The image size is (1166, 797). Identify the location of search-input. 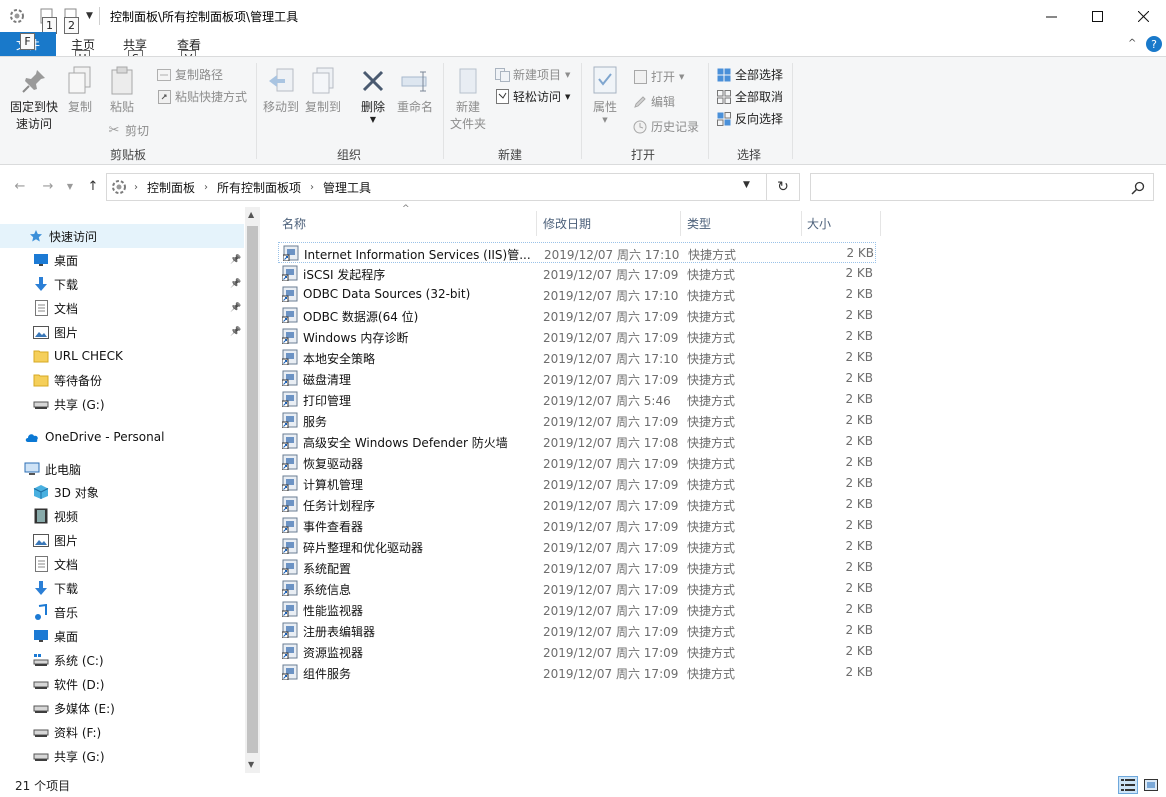
(965, 187).